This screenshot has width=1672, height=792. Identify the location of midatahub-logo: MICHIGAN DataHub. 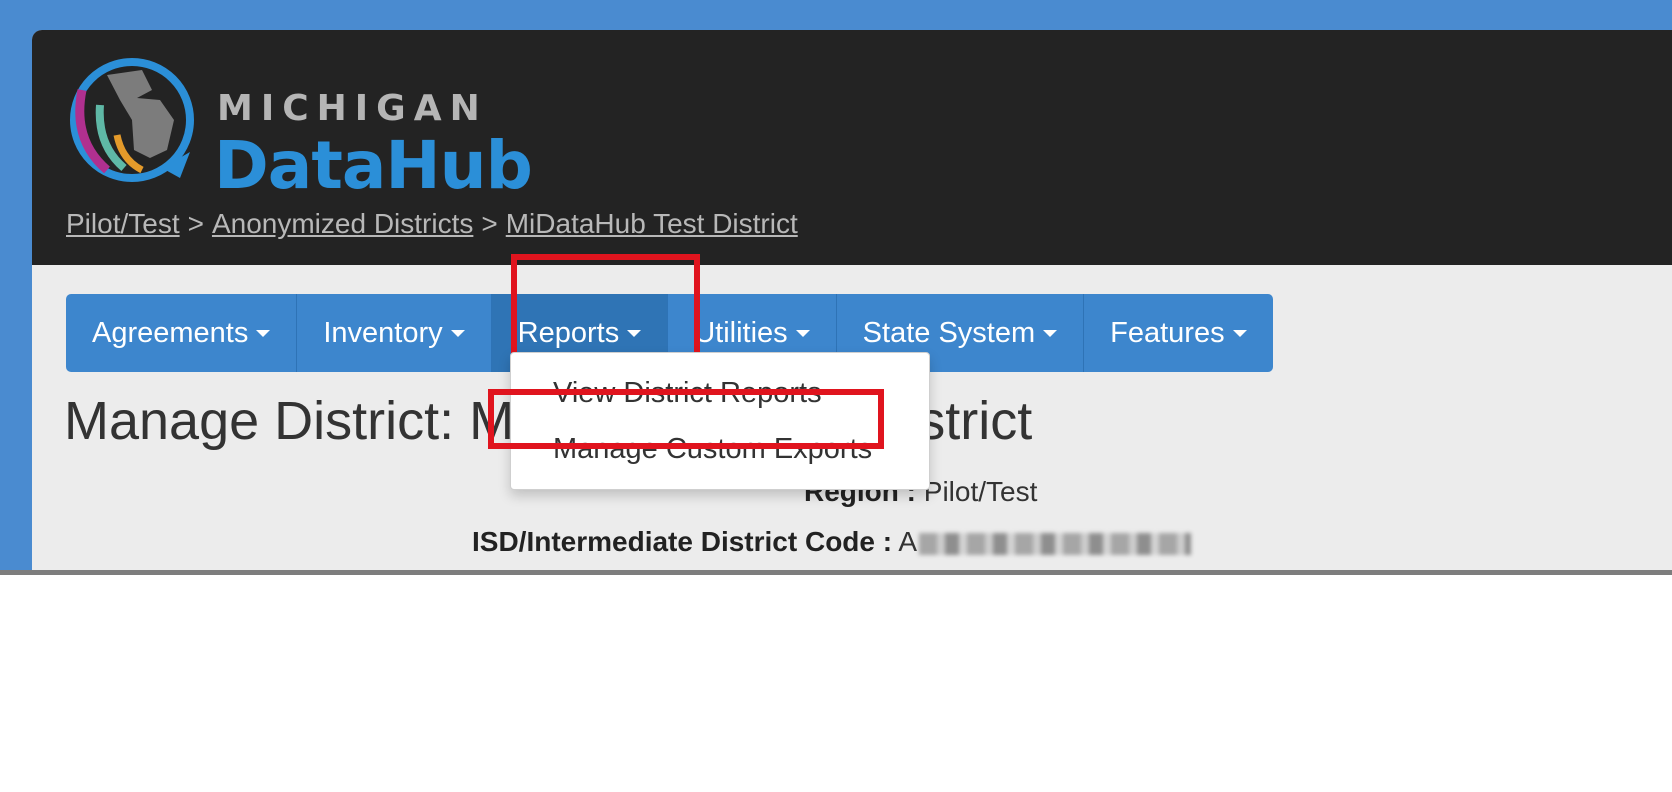
(297, 126).